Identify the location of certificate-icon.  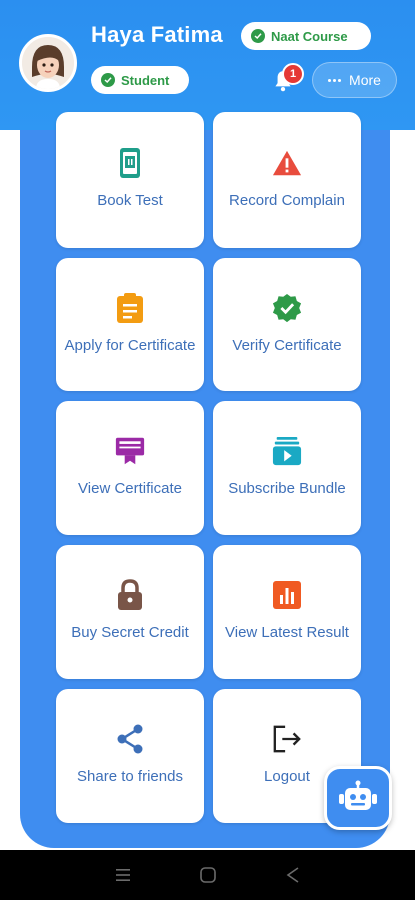
(130, 451).